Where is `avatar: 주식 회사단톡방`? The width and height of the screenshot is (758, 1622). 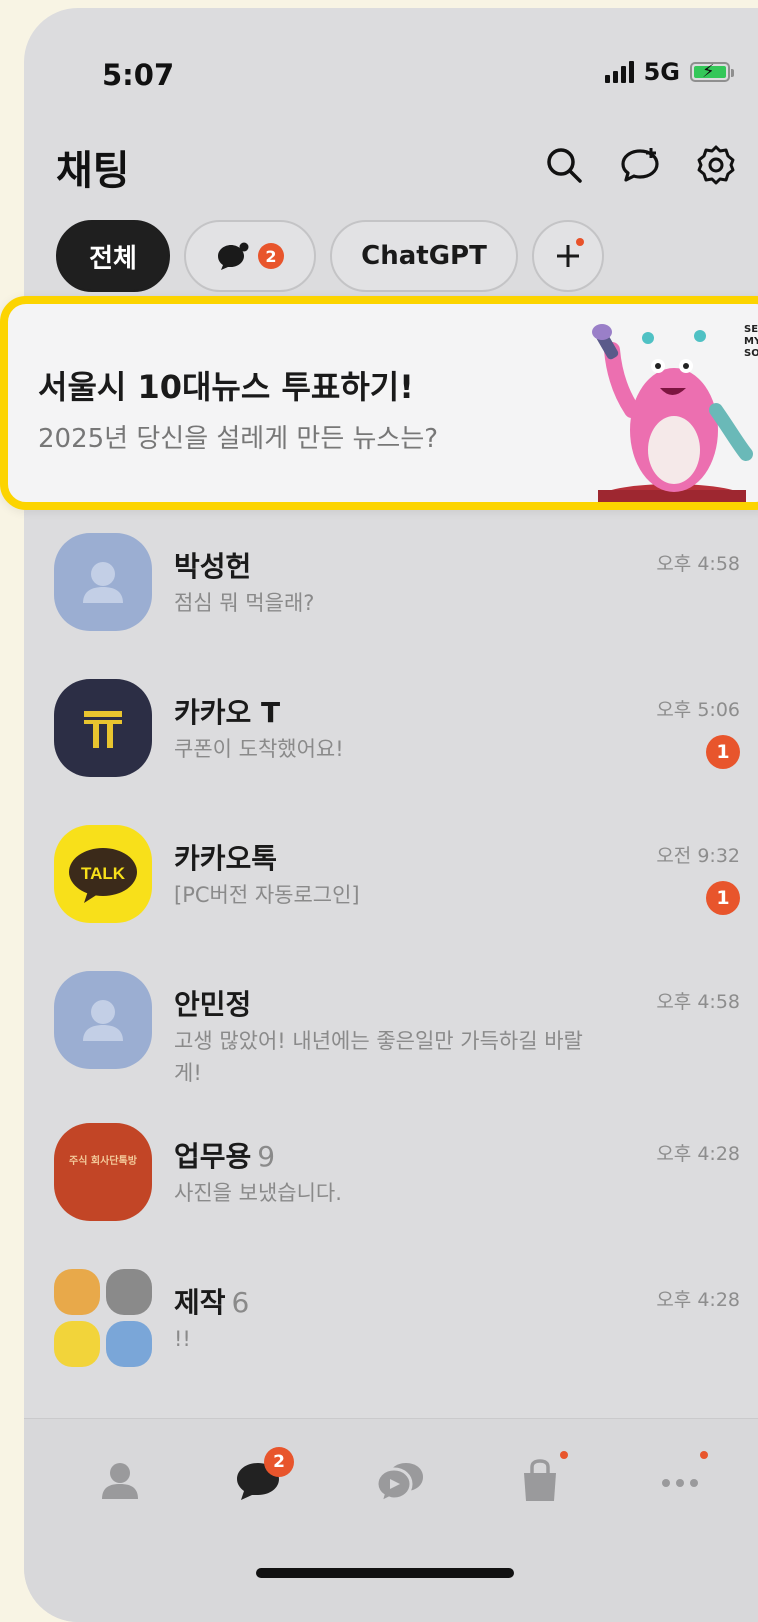 avatar: 주식 회사단톡방 is located at coordinates (103, 1172).